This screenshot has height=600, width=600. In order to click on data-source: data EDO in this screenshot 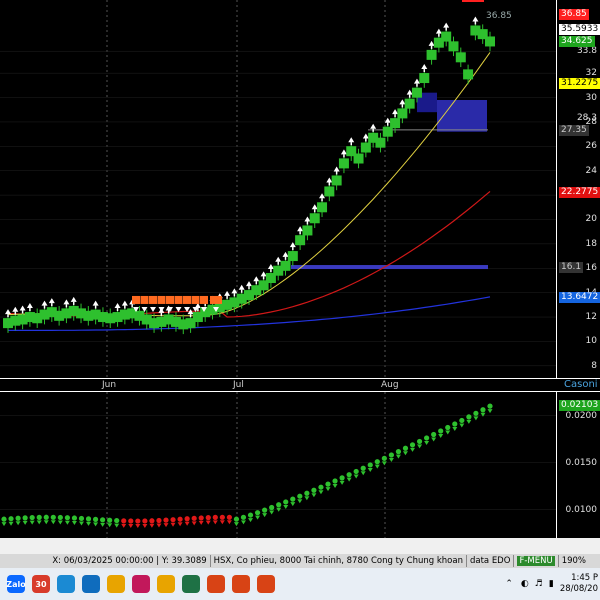, I will do `click(490, 561)`.